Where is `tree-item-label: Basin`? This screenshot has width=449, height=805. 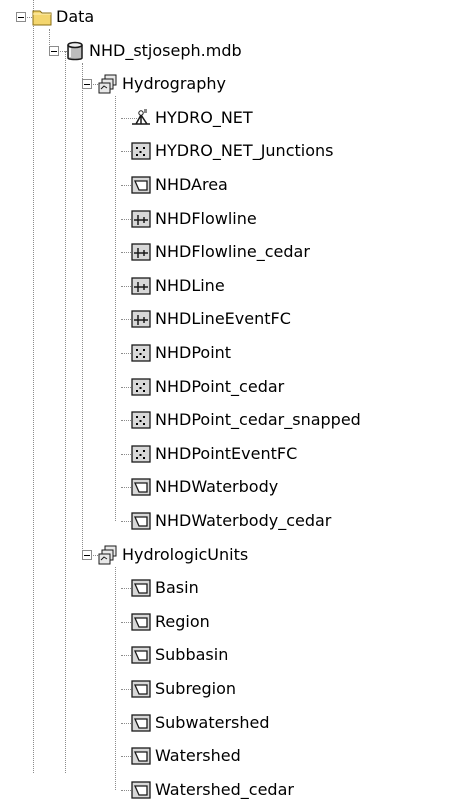 tree-item-label: Basin is located at coordinates (177, 588).